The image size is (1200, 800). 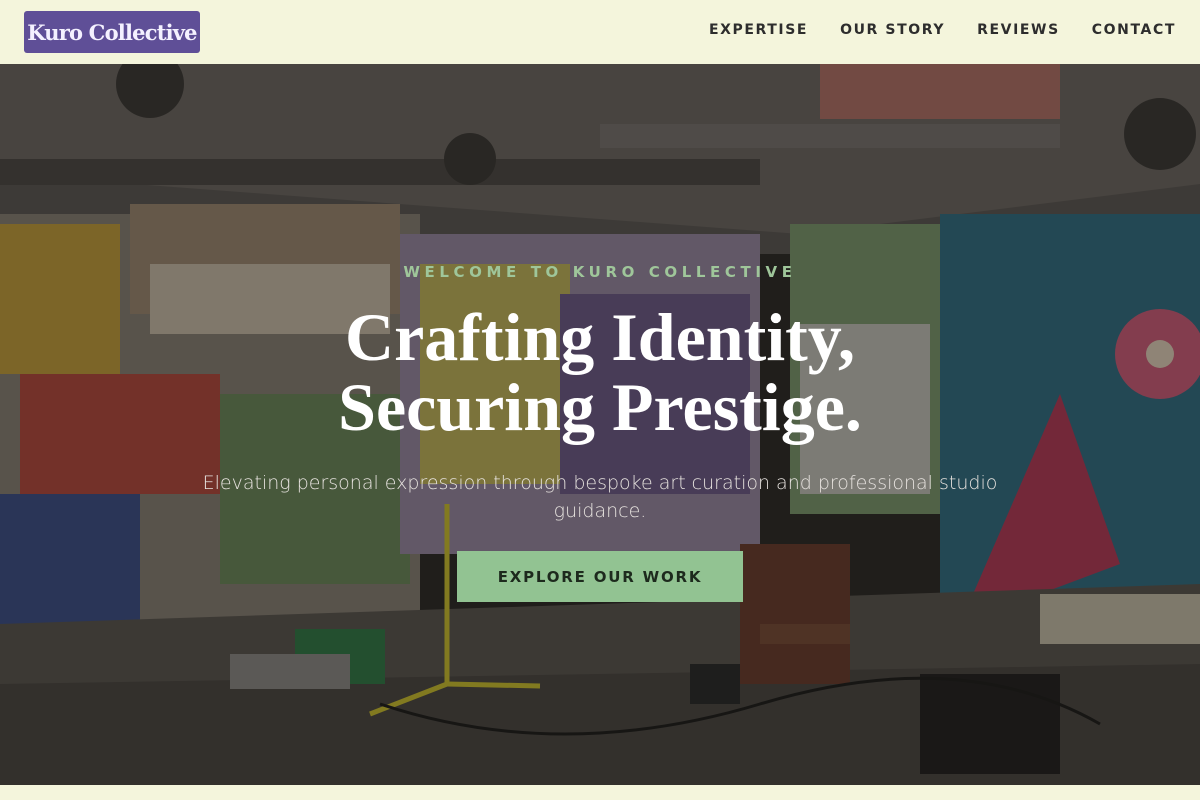 What do you see at coordinates (1134, 30) in the screenshot?
I see `nav-item-contact: CONTACT` at bounding box center [1134, 30].